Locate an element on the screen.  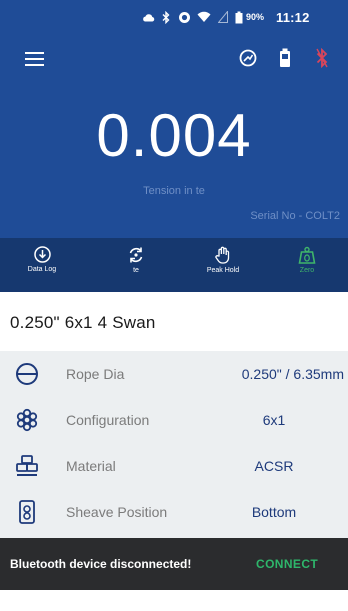
snackbar-message: Bluetooth device disconnected! is located at coordinates (101, 564).